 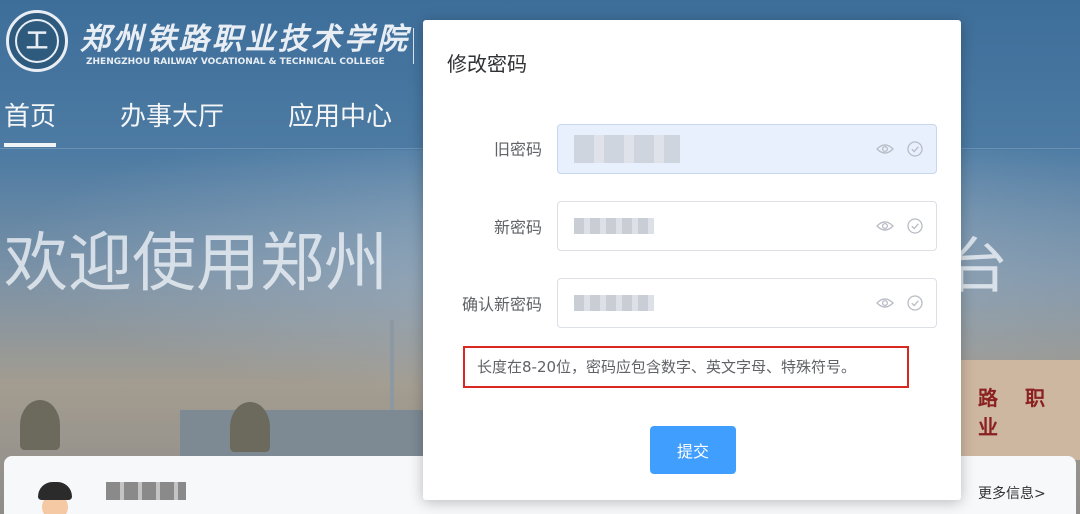 What do you see at coordinates (747, 303) in the screenshot?
I see `confirm-password-field` at bounding box center [747, 303].